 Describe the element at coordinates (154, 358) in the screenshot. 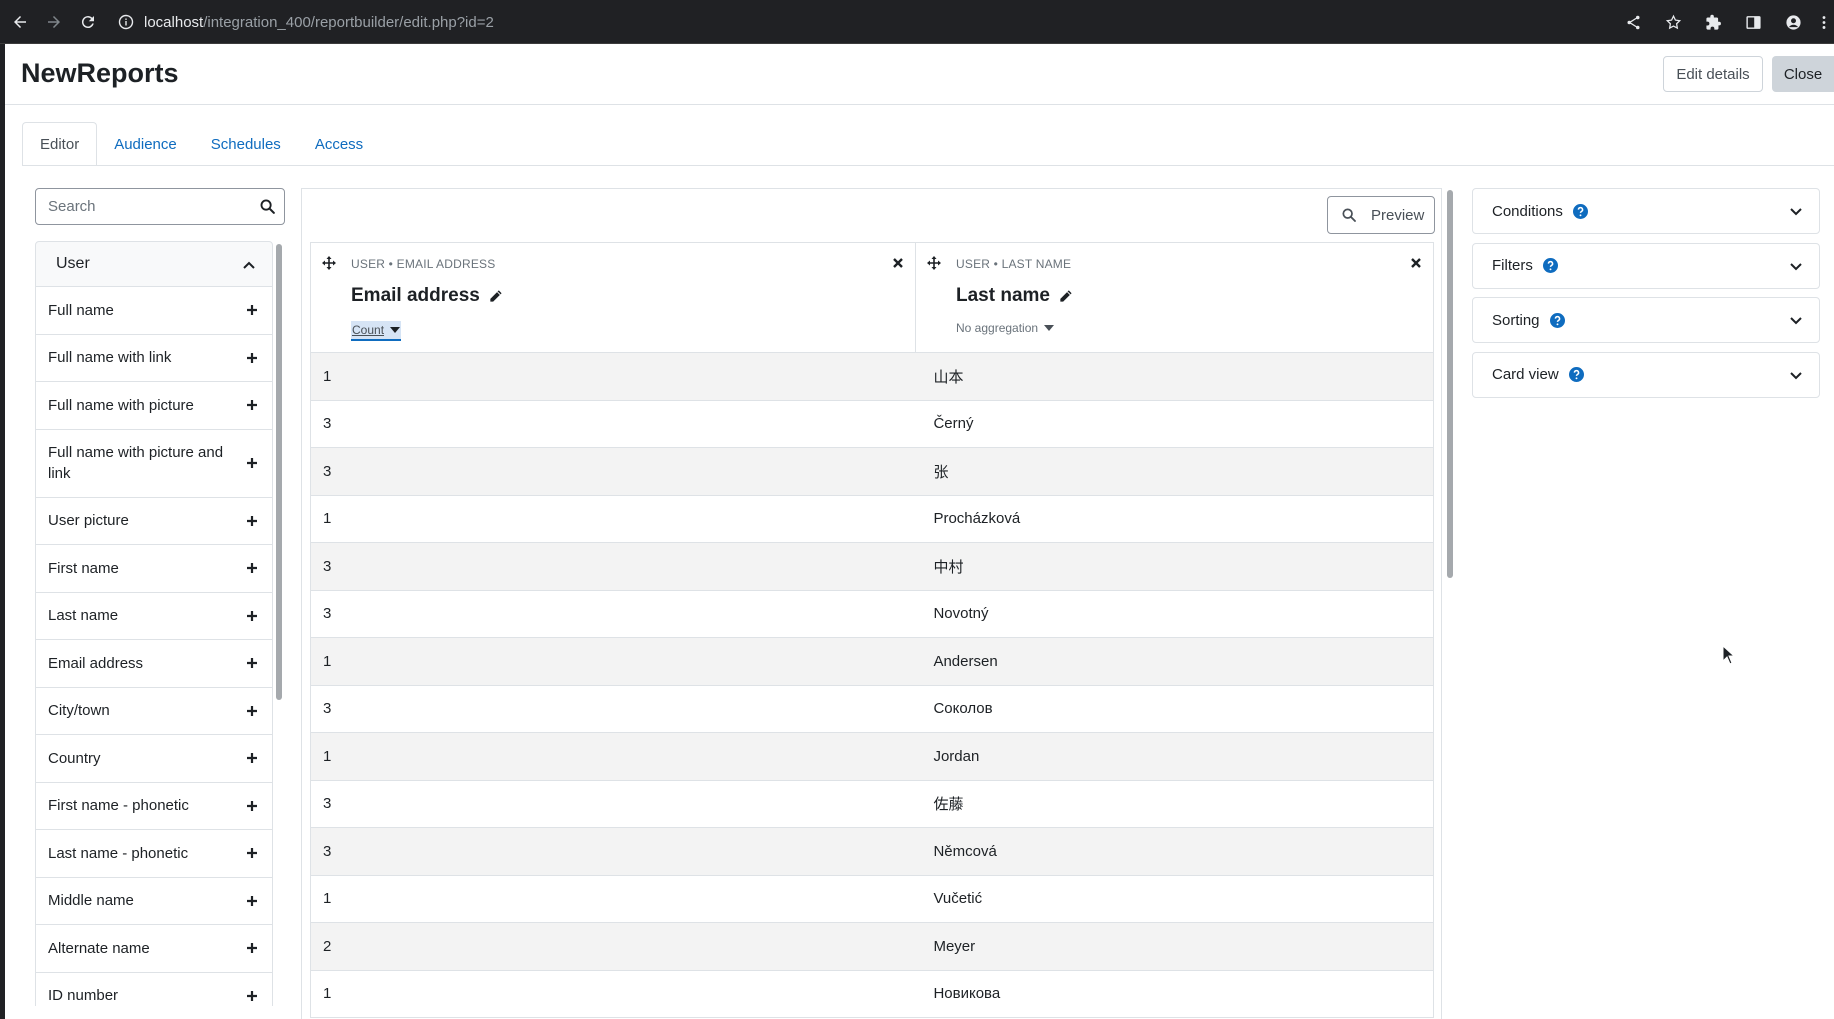

I see `field-item-full-name-with-link: Full name with link` at that location.